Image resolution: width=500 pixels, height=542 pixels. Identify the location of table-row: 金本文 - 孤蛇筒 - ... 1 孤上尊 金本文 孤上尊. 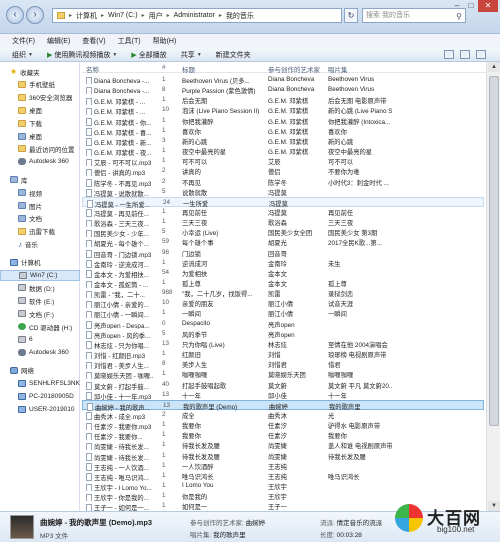
(283, 283).